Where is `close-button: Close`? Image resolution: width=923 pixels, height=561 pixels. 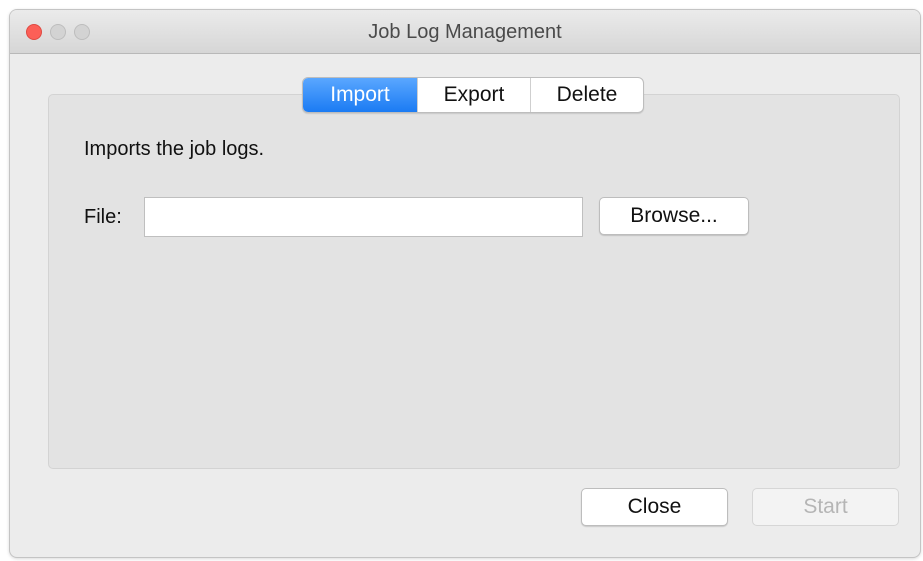
close-button: Close is located at coordinates (654, 507).